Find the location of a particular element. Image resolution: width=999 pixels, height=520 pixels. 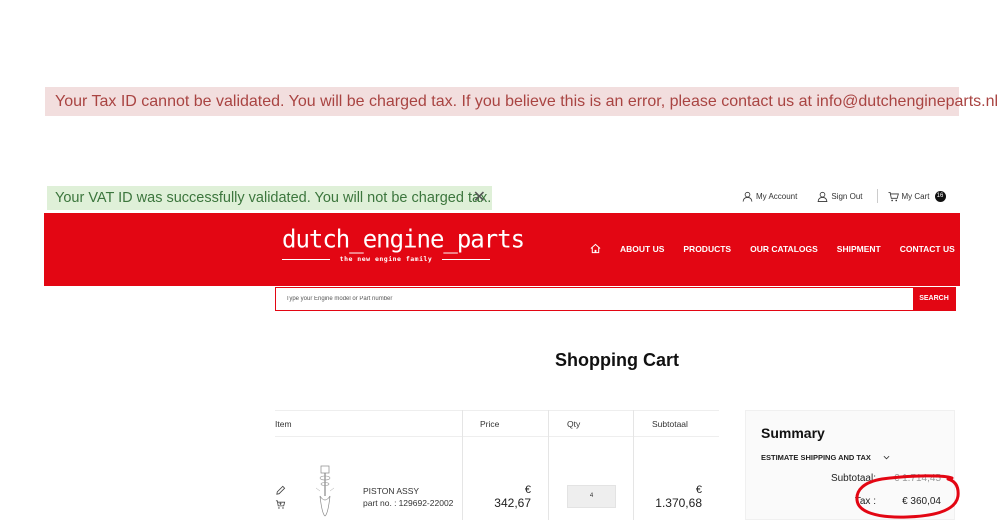

estimate-shipping-toggle: ESTIMATE SHIPPING AND TAX is located at coordinates (825, 457).